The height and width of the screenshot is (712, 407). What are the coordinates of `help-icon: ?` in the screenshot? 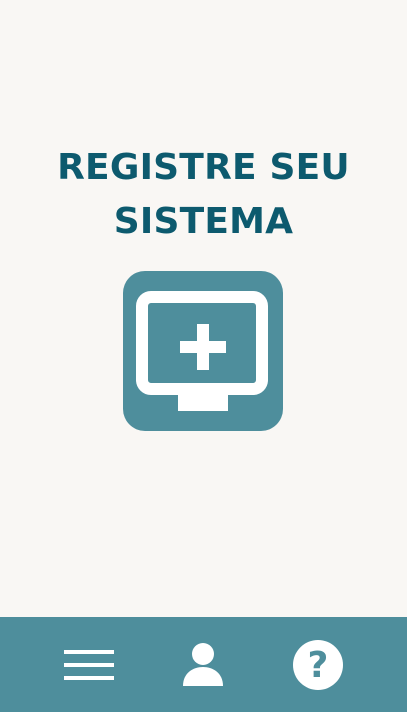 It's located at (318, 664).